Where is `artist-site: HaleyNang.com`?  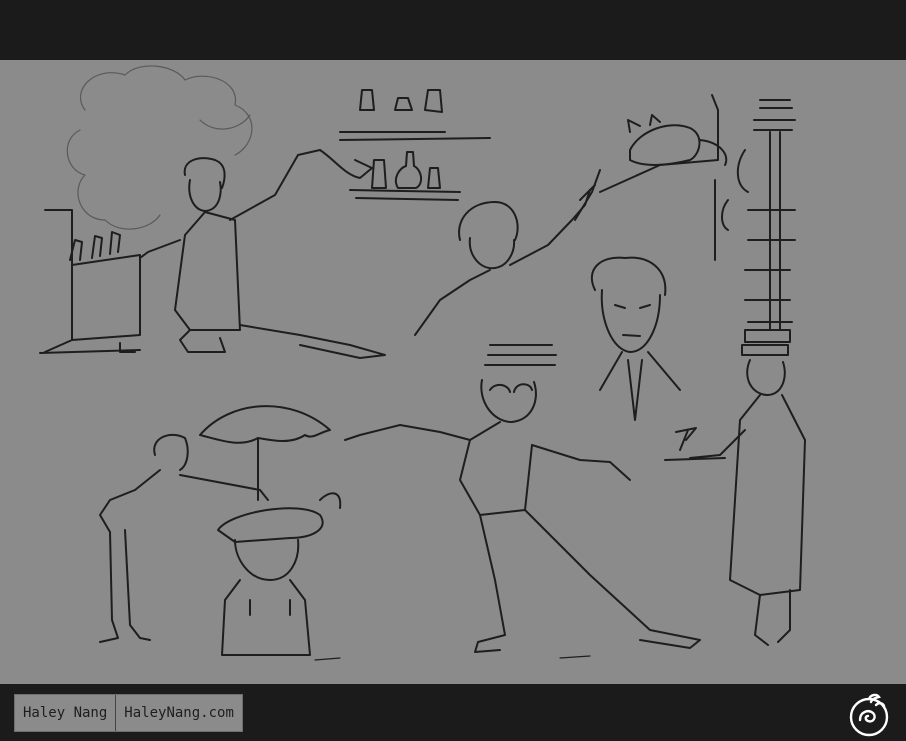
artist-site: HaleyNang.com is located at coordinates (179, 713).